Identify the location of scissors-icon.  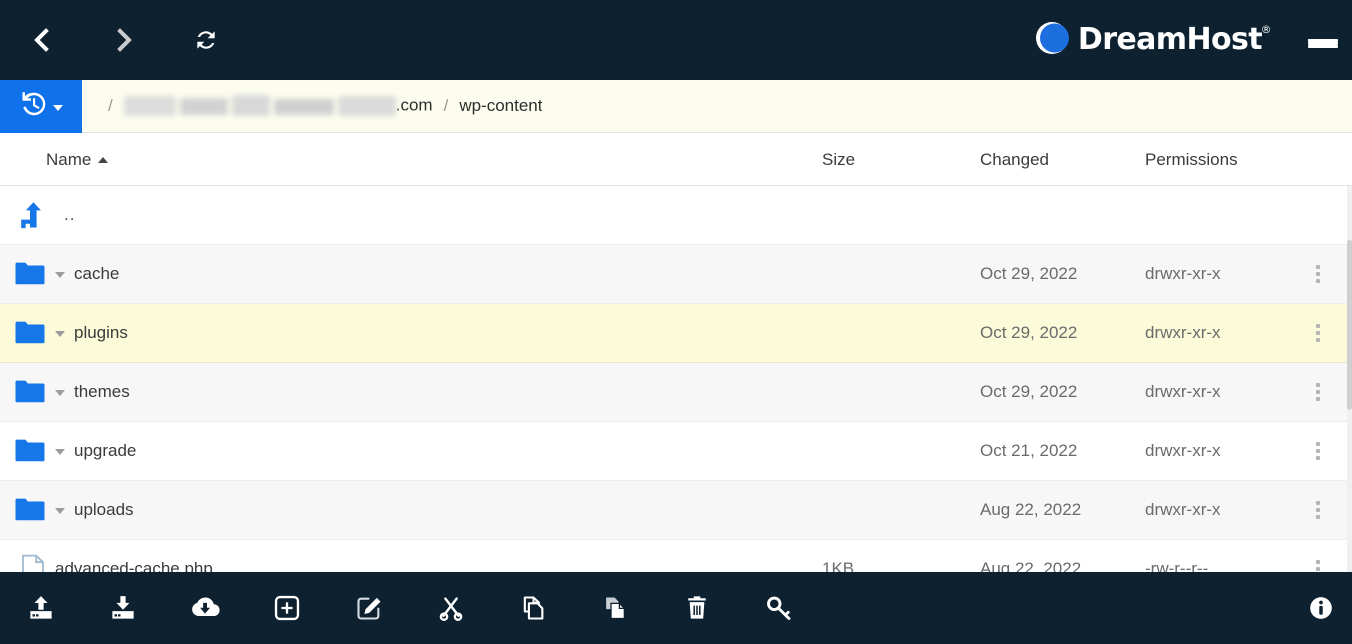
(451, 608).